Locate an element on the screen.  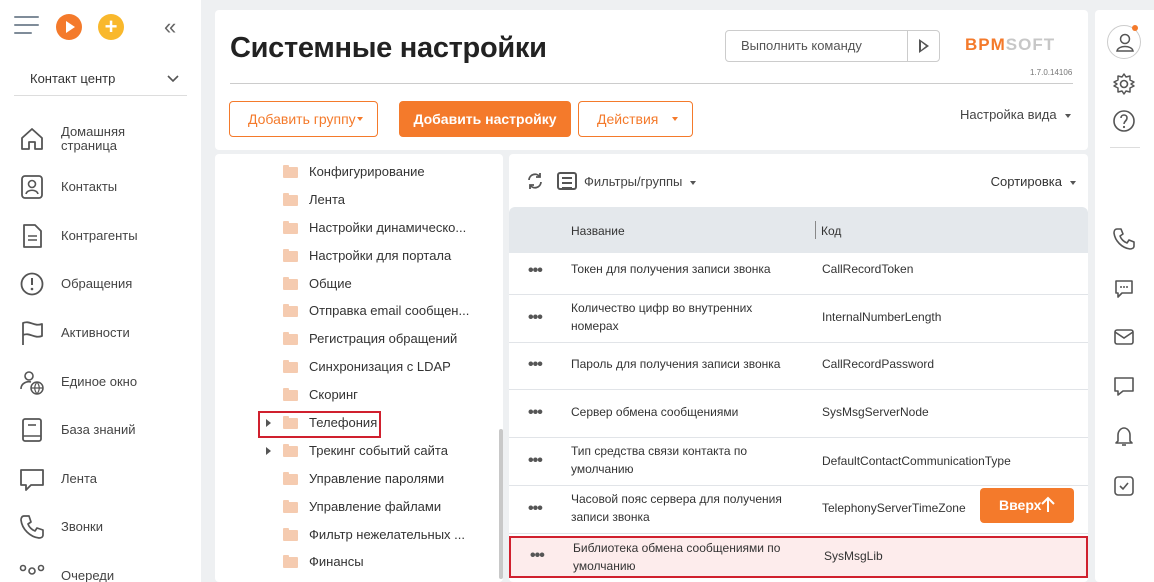
sidebar-item-cases: Обращения is located at coordinates (108, 284).